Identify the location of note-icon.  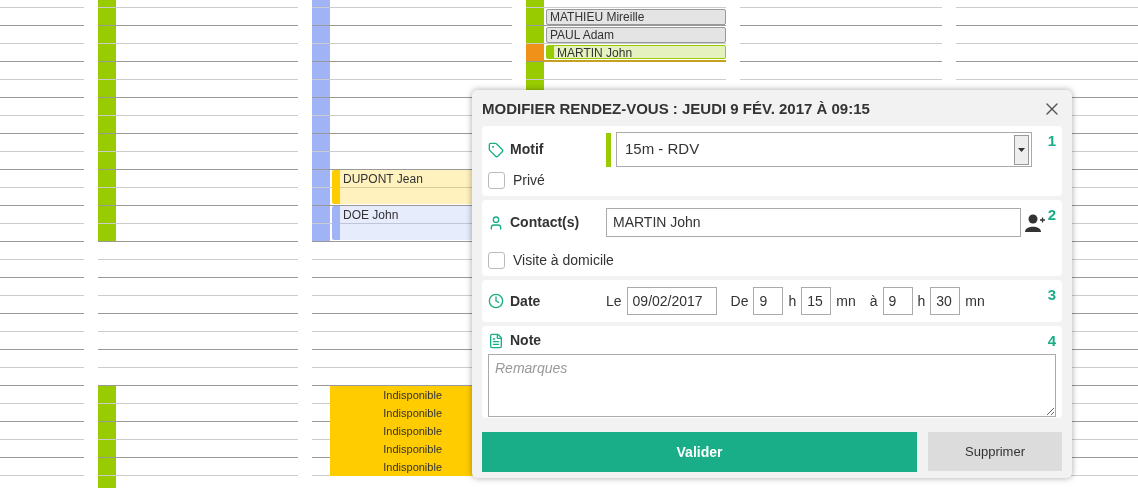
(496, 340).